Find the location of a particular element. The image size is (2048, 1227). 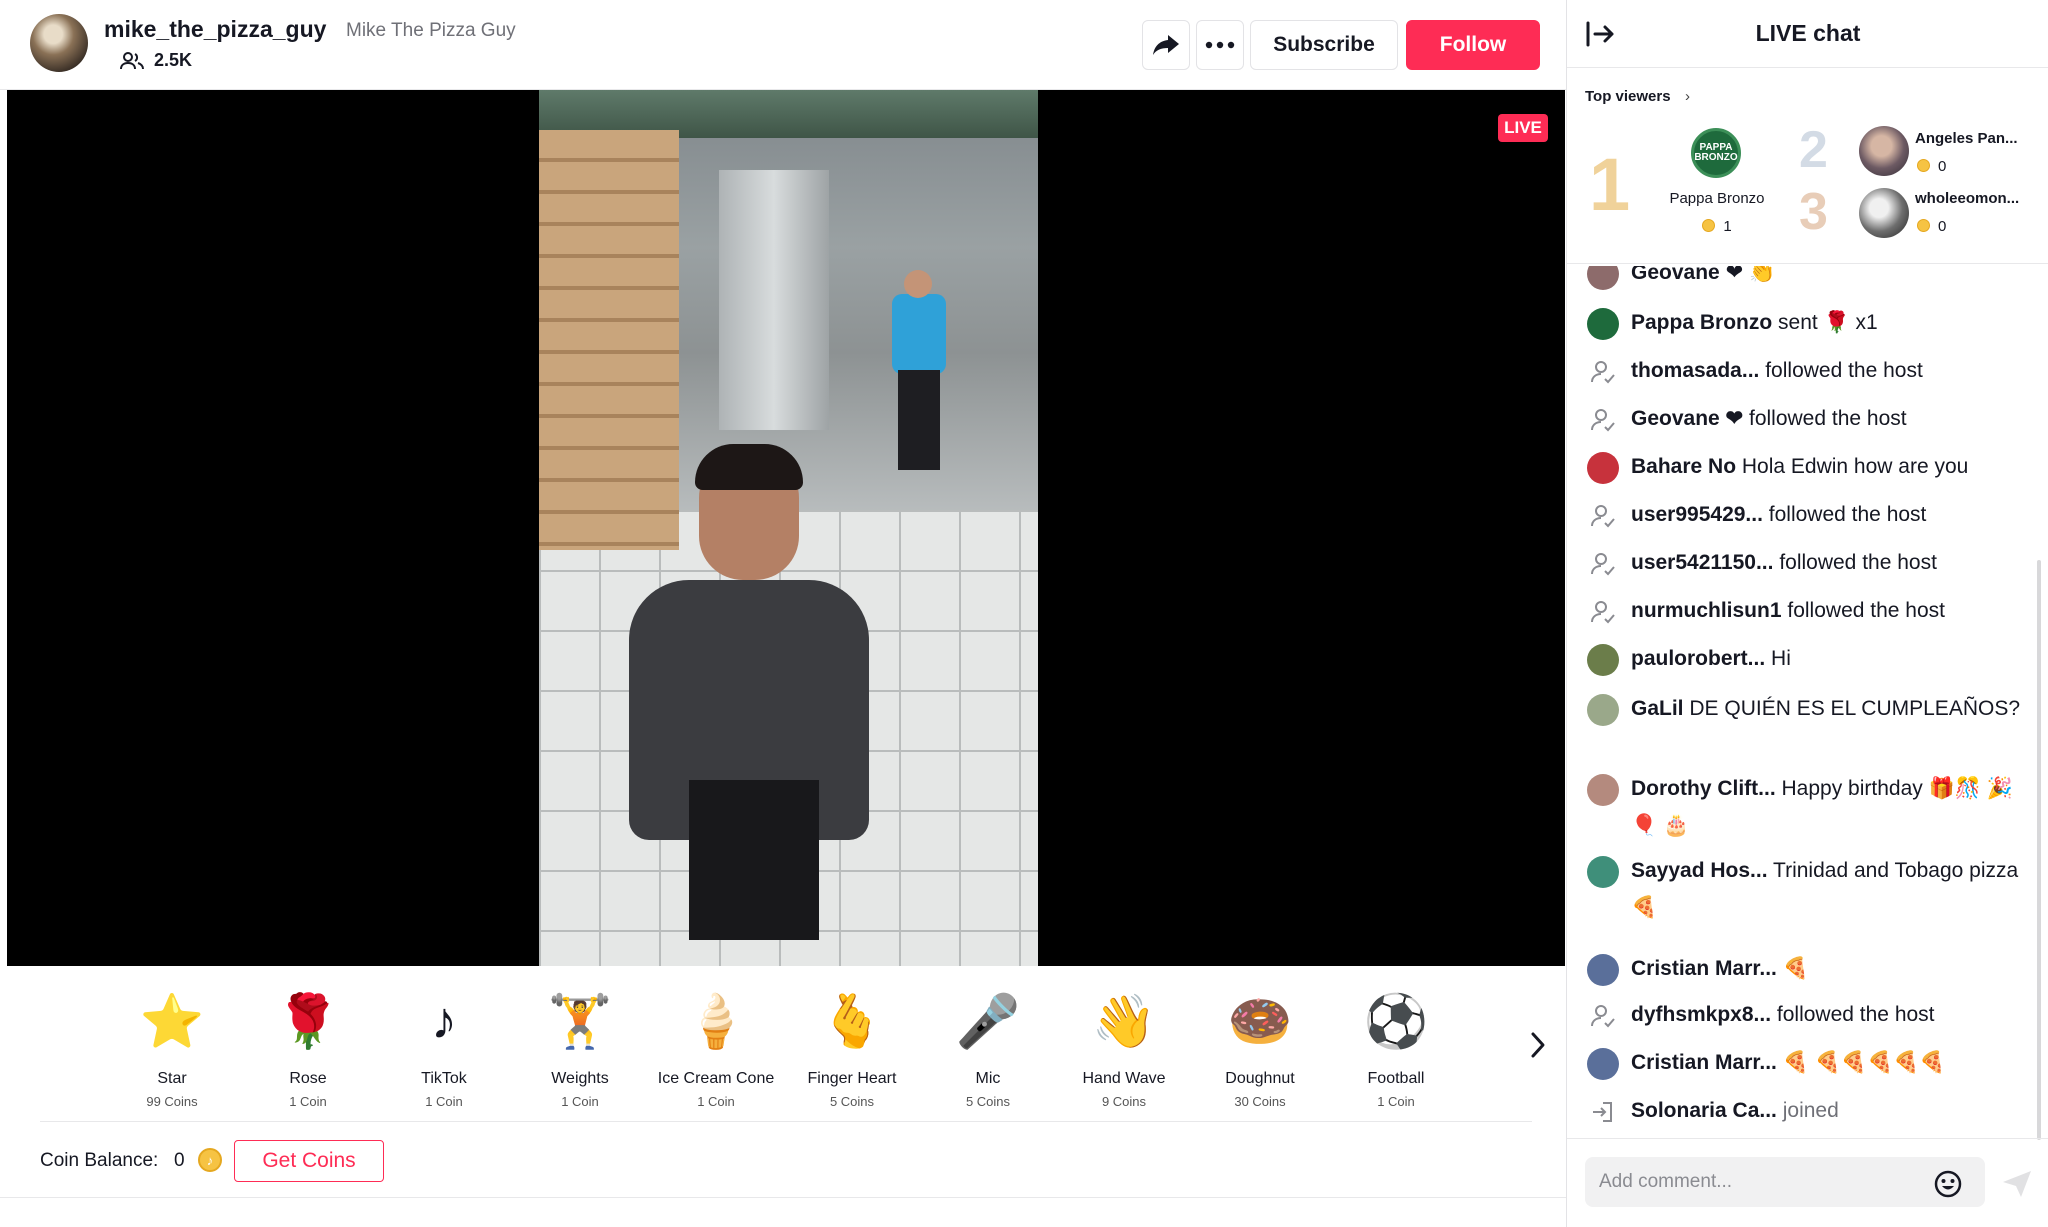

gift-price: 9 Coins is located at coordinates (1124, 1101).